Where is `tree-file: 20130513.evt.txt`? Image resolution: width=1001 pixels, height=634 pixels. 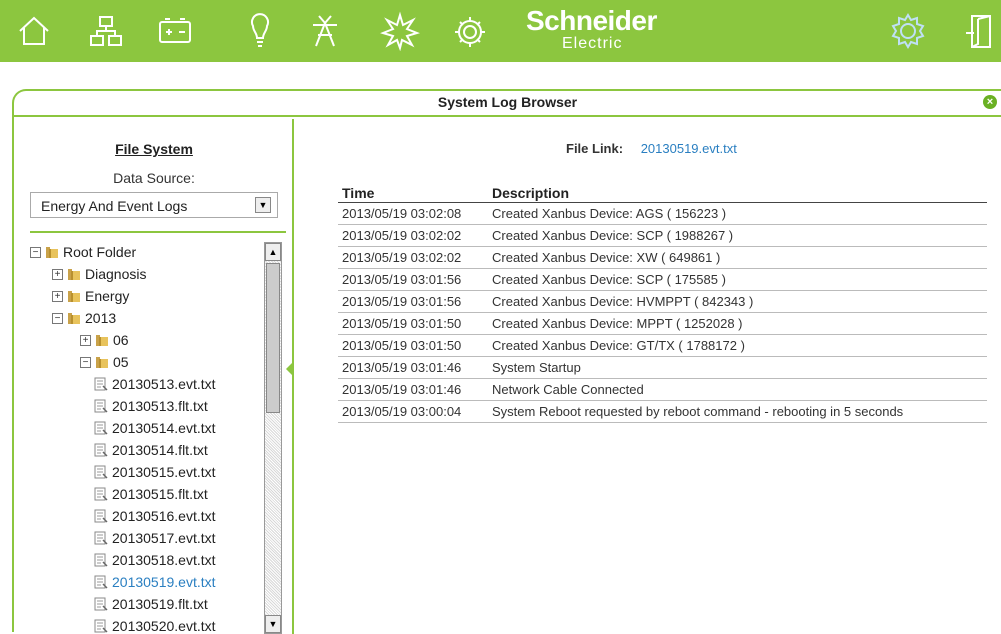
tree-file: 20130513.evt.txt is located at coordinates (155, 384).